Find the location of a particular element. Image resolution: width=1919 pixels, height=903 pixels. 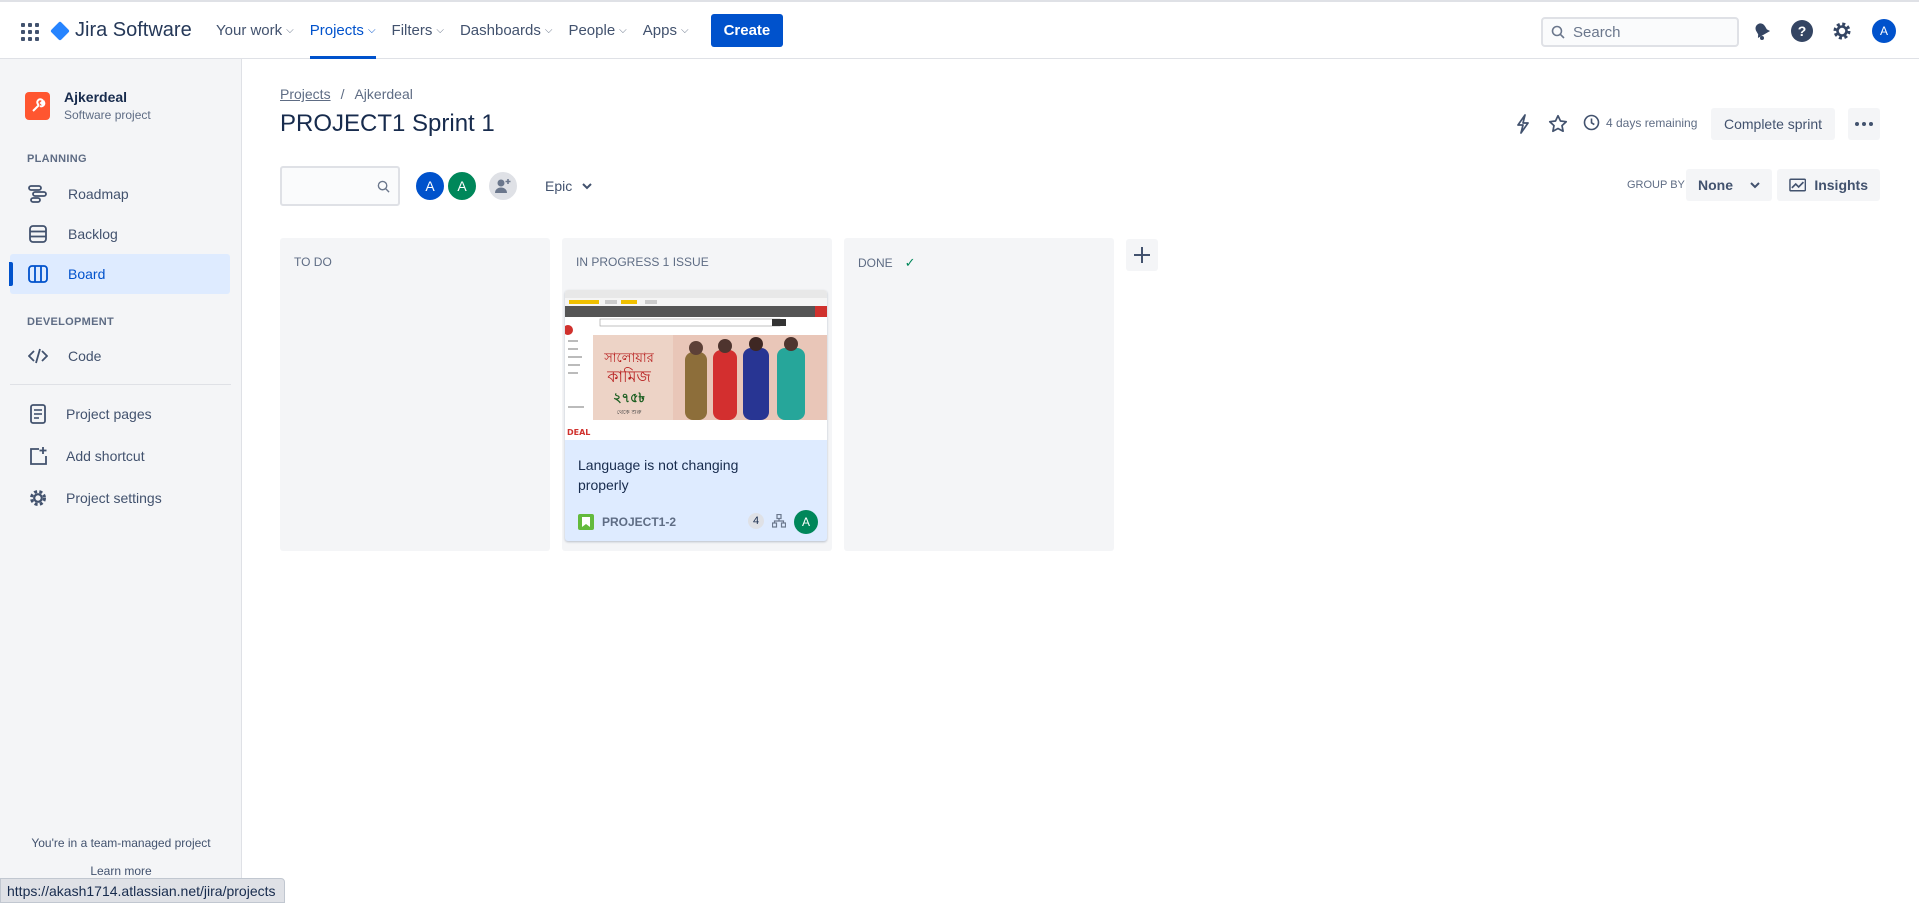

nav-label: Dashboards is located at coordinates (500, 30).